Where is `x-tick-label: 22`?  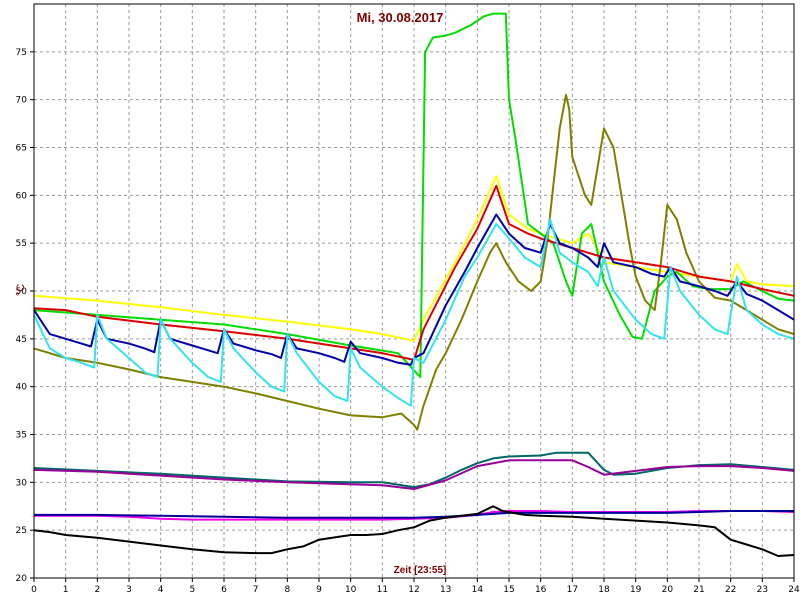 x-tick-label: 22 is located at coordinates (730, 590).